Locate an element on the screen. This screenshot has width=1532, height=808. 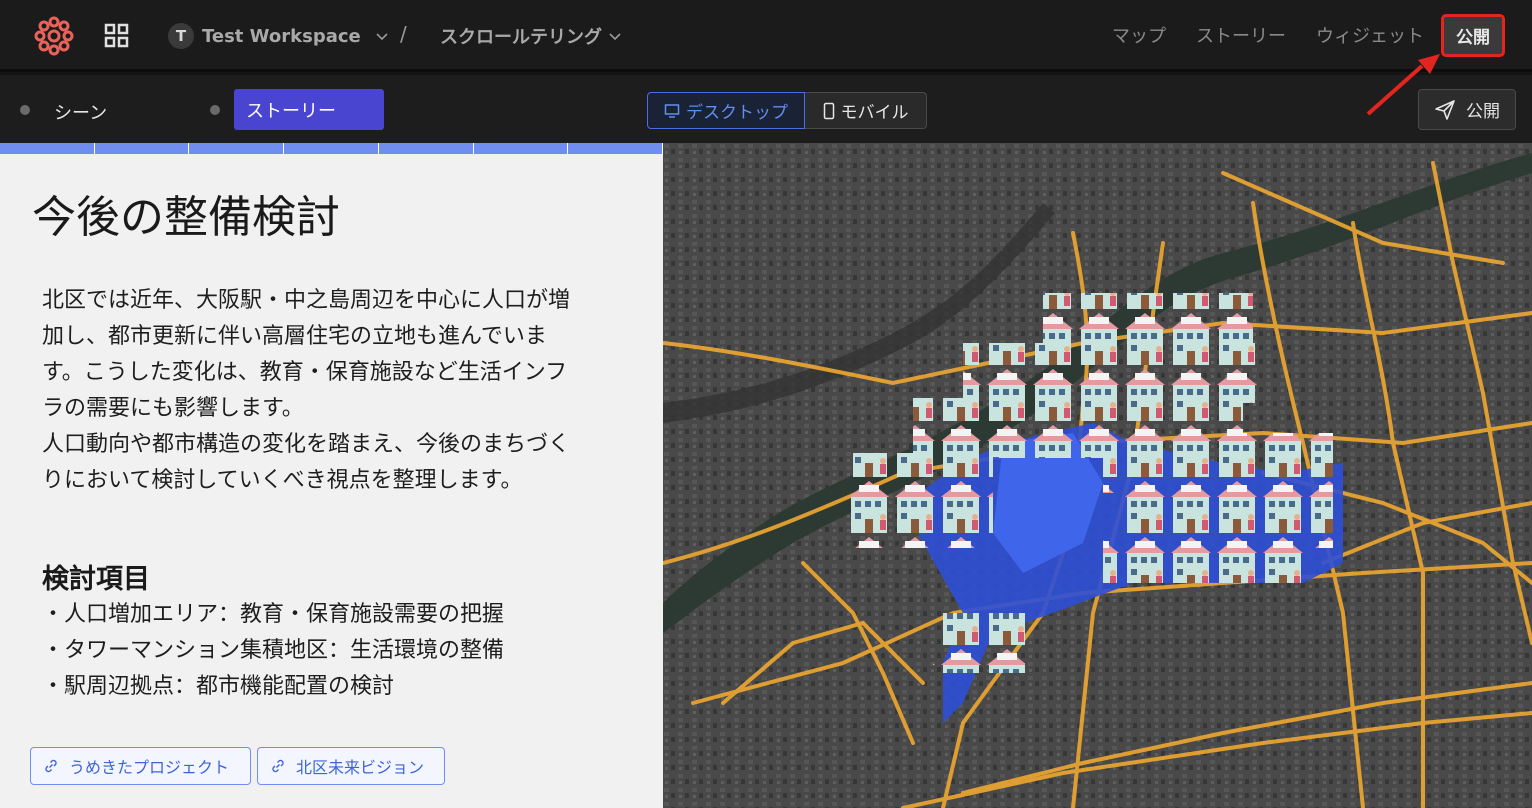
list-item: ・人口増加エリア：教育・保育施設需要の把握 is located at coordinates (273, 614).